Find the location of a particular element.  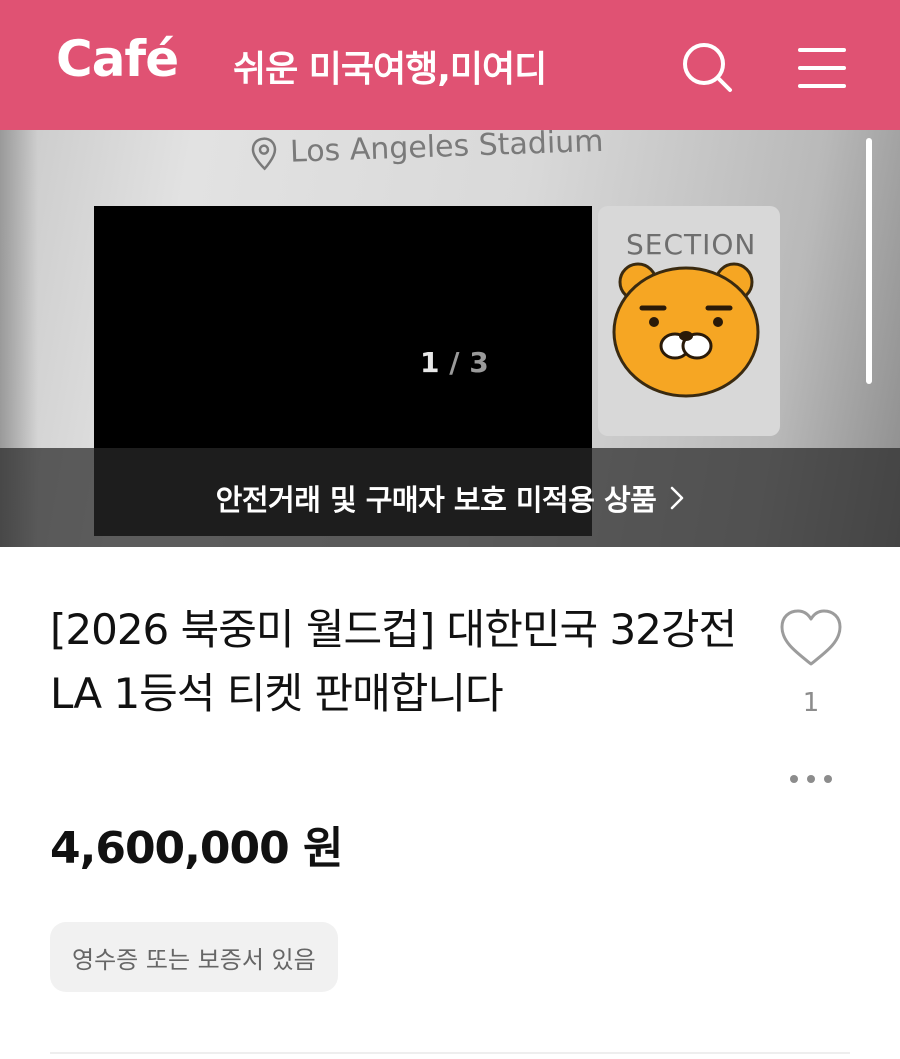

photo-counter: 1 / 3 is located at coordinates (454, 362).